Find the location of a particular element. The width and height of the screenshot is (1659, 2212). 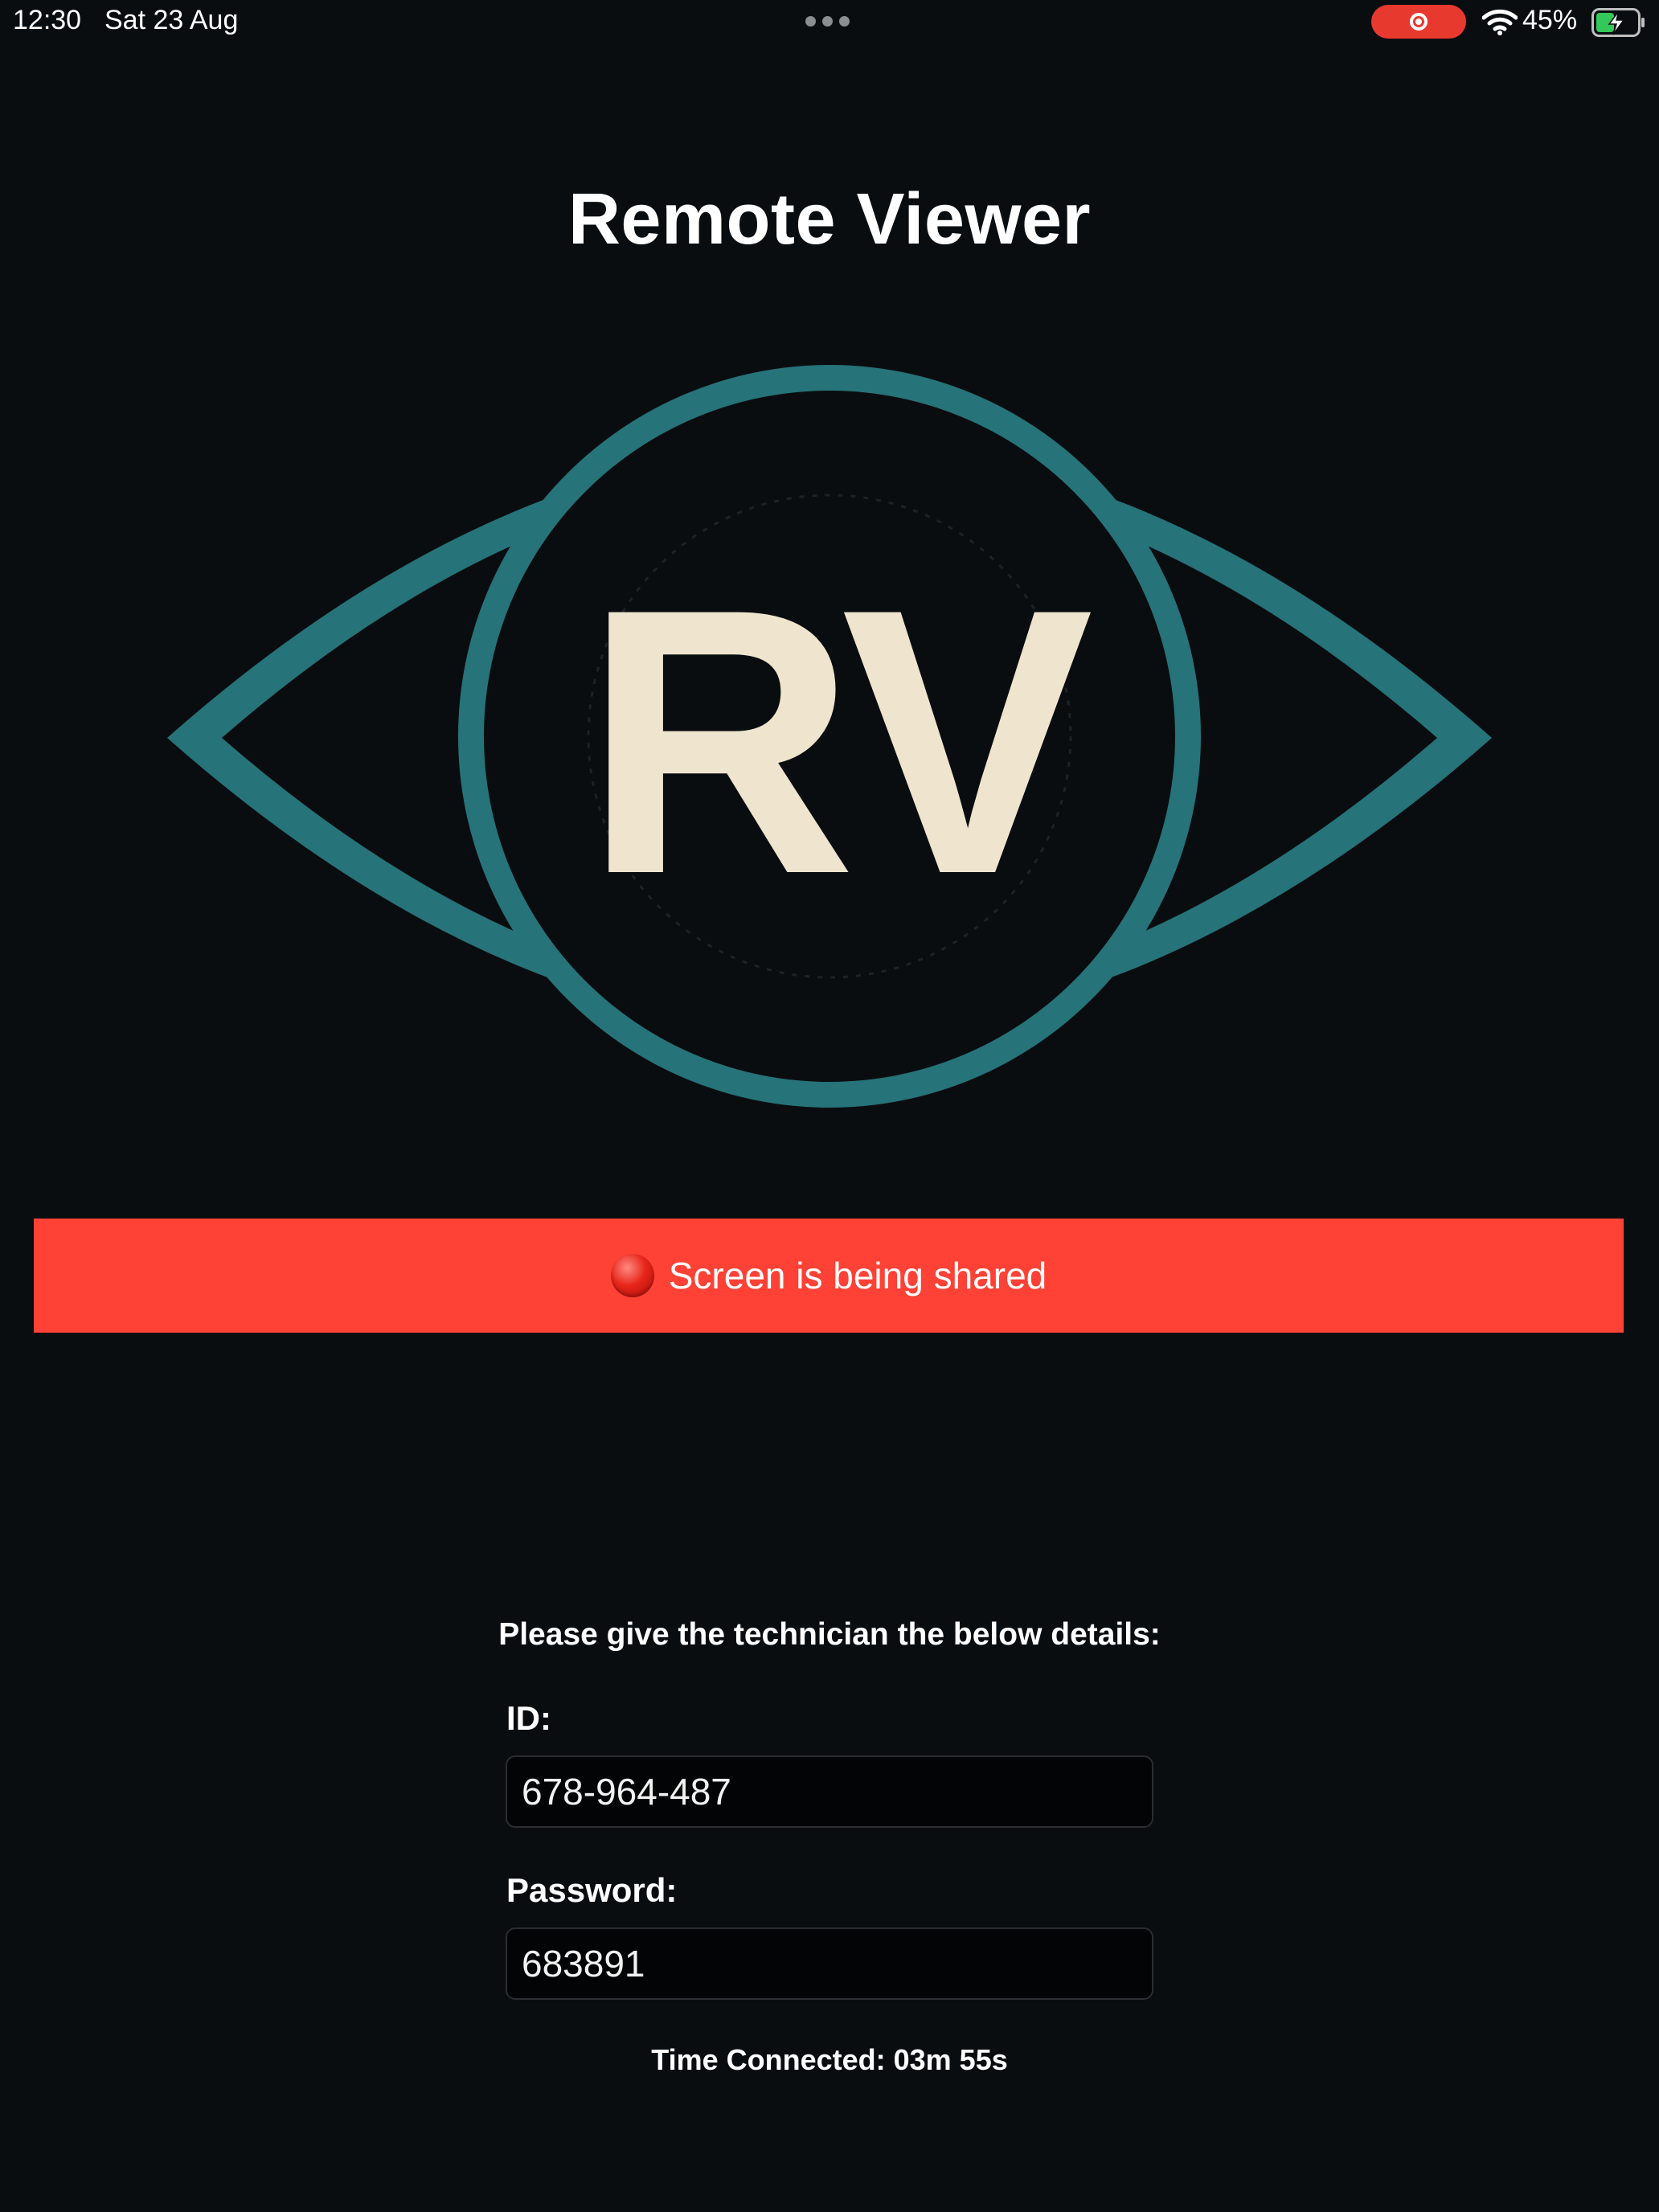

battery-percent: 45% is located at coordinates (1550, 20).